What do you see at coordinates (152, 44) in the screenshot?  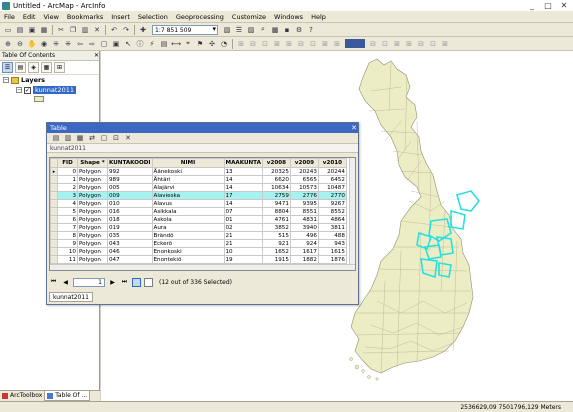 I see `hyperlink-icon: ⚡` at bounding box center [152, 44].